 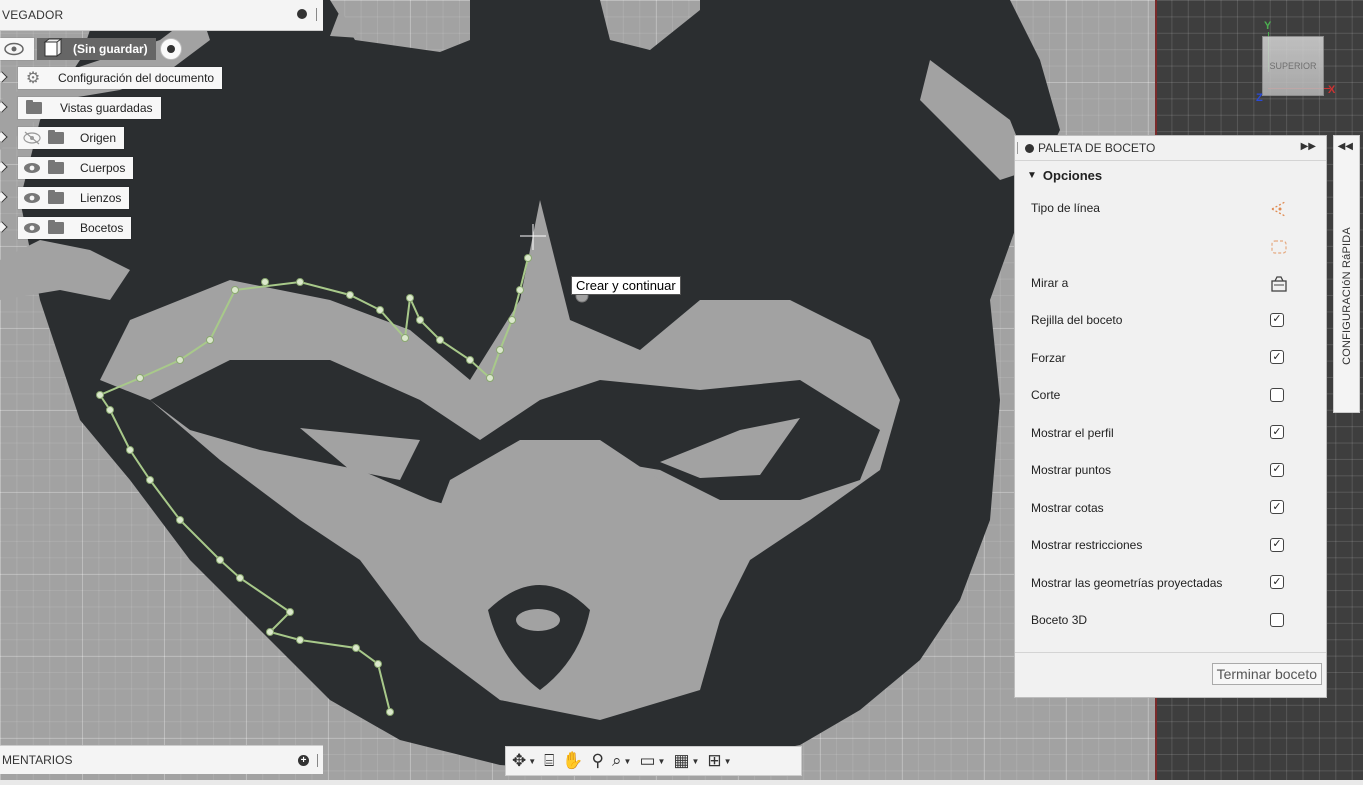 What do you see at coordinates (1170, 546) in the screenshot?
I see `option-show-constraints: Mostrar restricciones ✓` at bounding box center [1170, 546].